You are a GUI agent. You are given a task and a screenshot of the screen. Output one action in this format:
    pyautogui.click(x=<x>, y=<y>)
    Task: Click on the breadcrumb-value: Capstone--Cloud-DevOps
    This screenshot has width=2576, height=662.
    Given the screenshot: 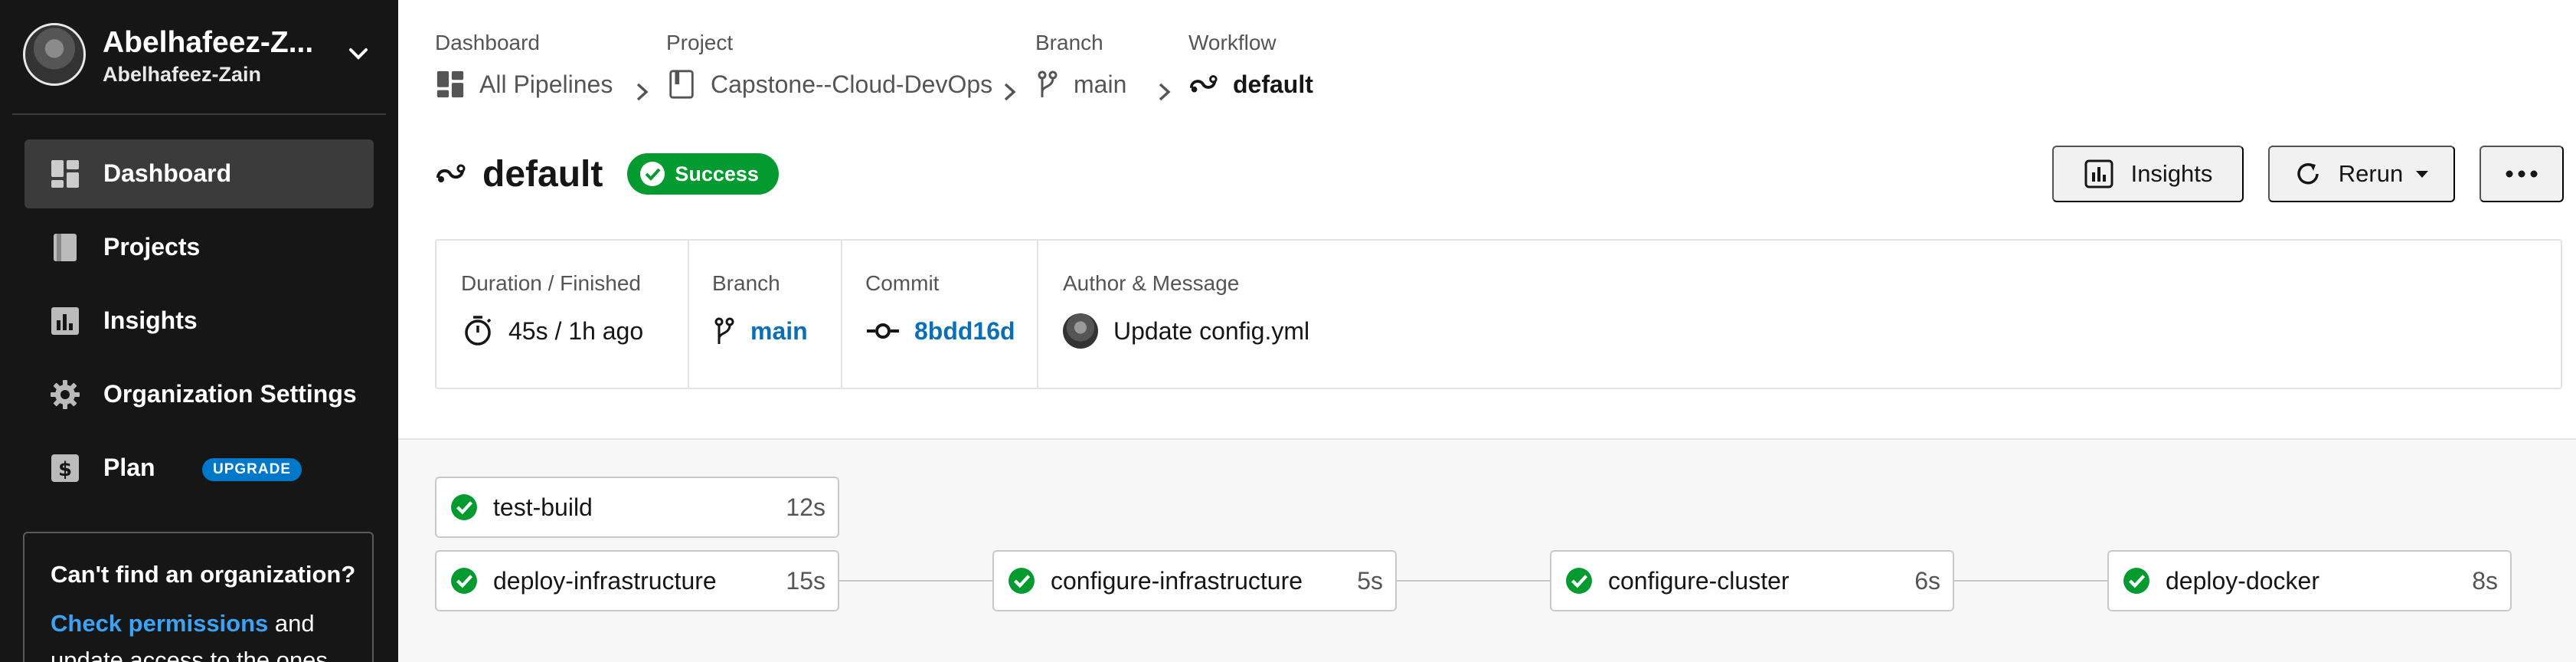 What is the action you would take?
    pyautogui.click(x=829, y=85)
    